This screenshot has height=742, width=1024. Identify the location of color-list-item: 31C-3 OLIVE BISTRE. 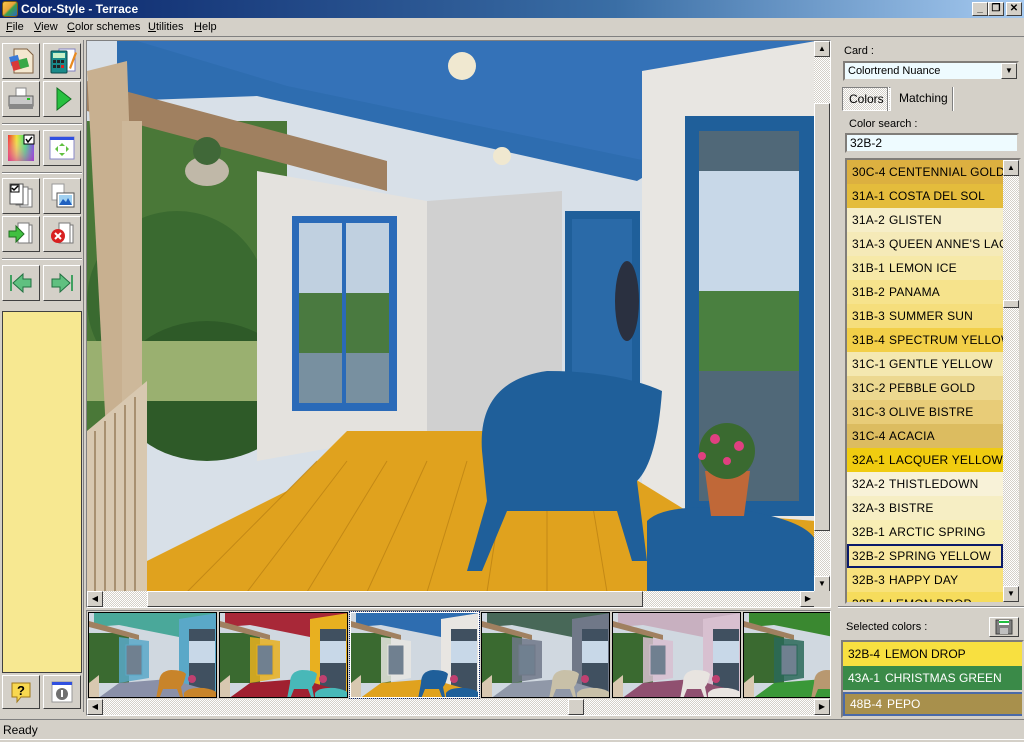
(925, 412).